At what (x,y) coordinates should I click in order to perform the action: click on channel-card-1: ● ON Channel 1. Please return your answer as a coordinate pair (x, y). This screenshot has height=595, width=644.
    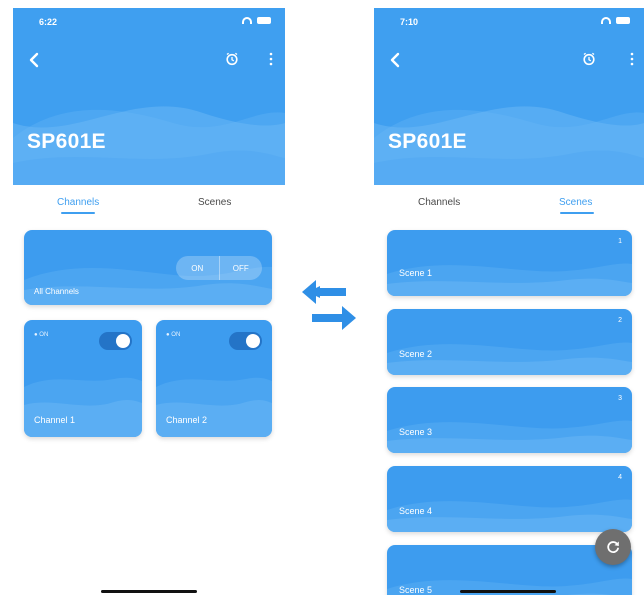
    Looking at the image, I should click on (83, 378).